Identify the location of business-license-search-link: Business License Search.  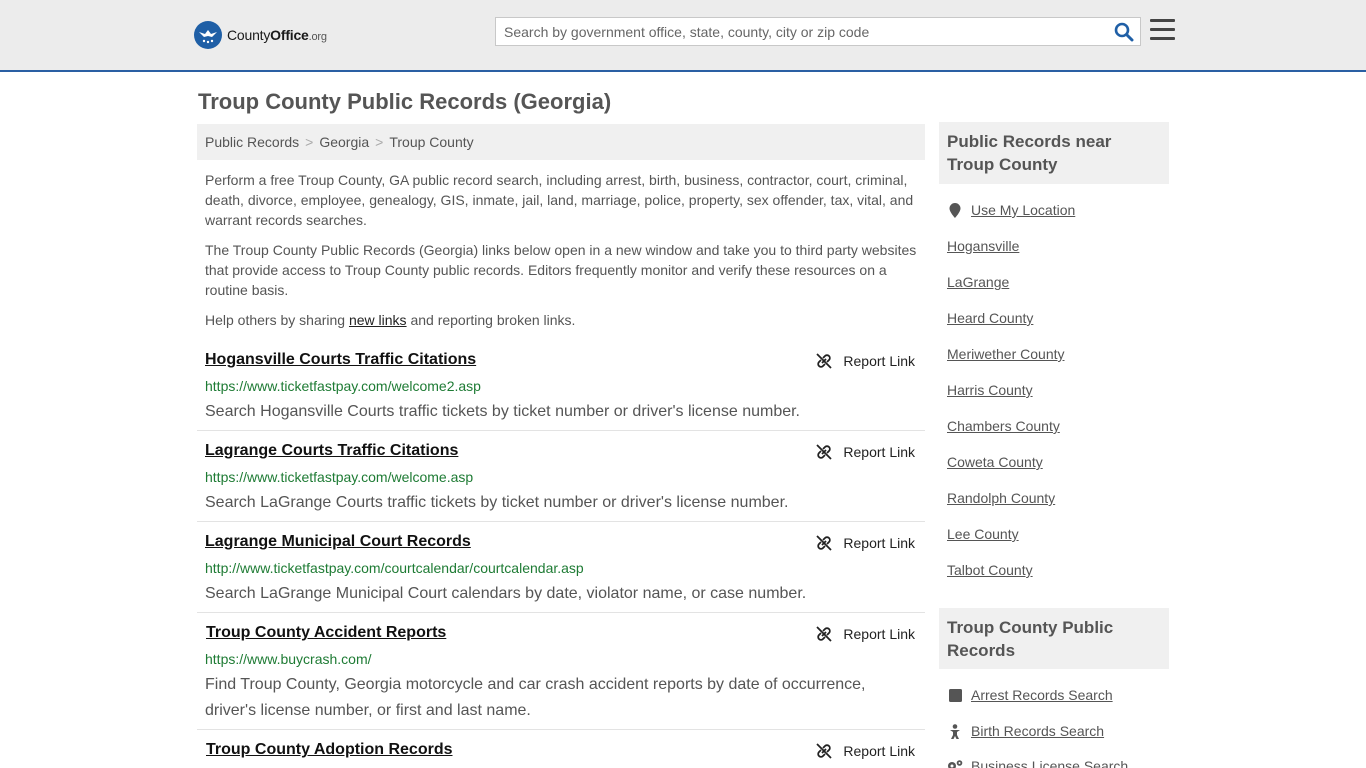
(1049, 763).